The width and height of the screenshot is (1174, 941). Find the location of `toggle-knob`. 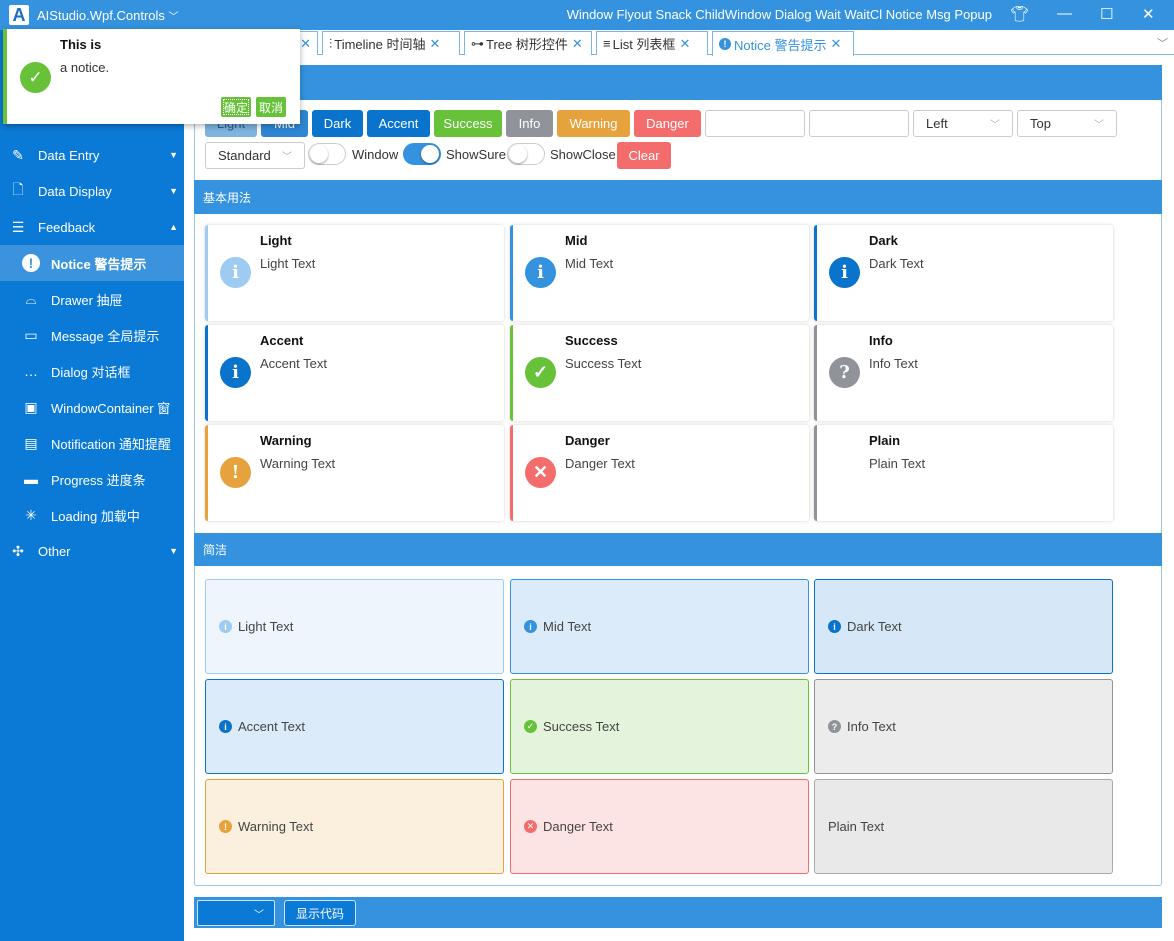

toggle-knob is located at coordinates (319, 154).